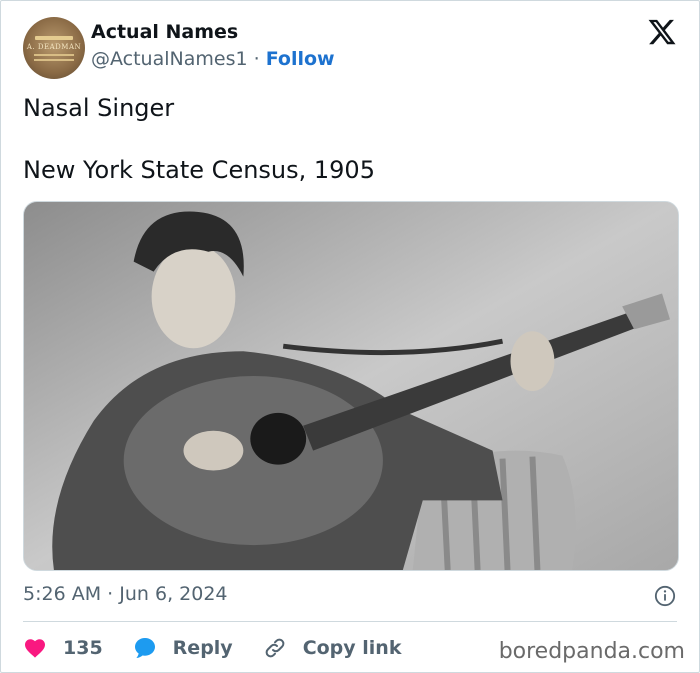 The height and width of the screenshot is (673, 700). I want to click on reply-bubble-icon, so click(144, 648).